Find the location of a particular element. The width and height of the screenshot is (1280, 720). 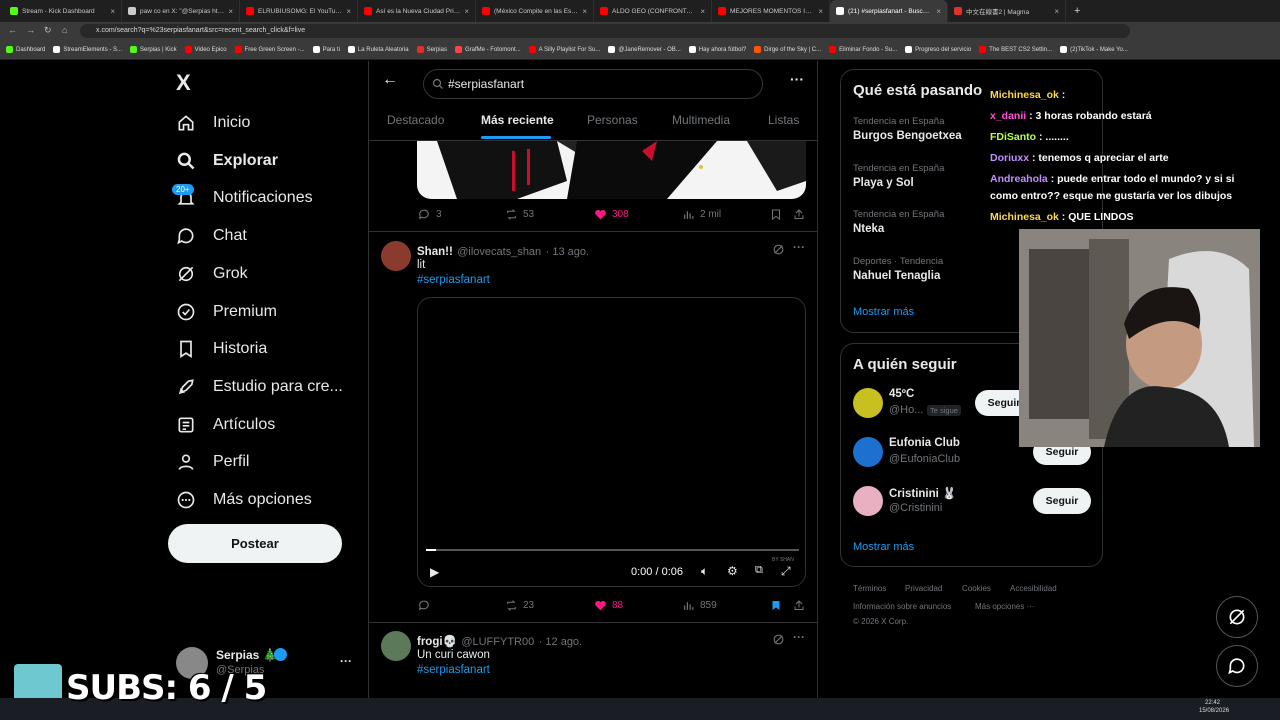

post-button: Postear is located at coordinates (255, 543).